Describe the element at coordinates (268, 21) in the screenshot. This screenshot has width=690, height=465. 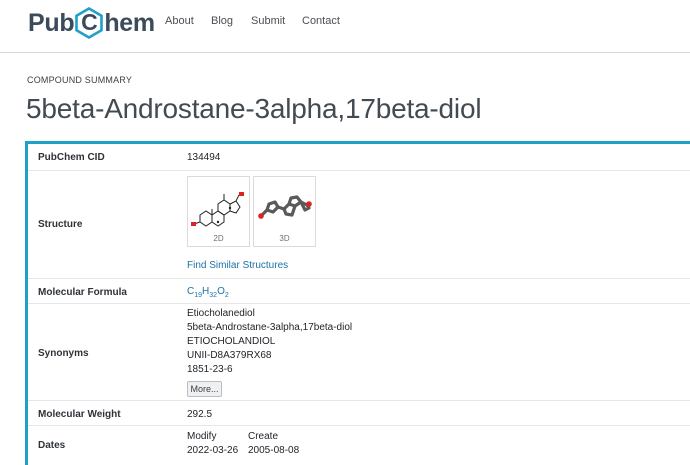
I see `nav-link-submit: Submit` at that location.